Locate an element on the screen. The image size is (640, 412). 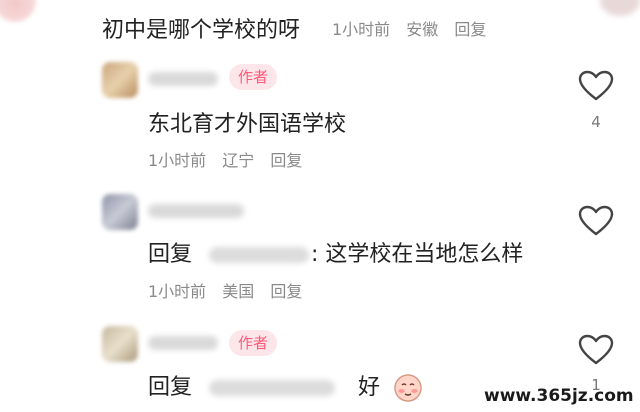
reply-meta: 1小时前 美国 回复 is located at coordinates (230, 290).